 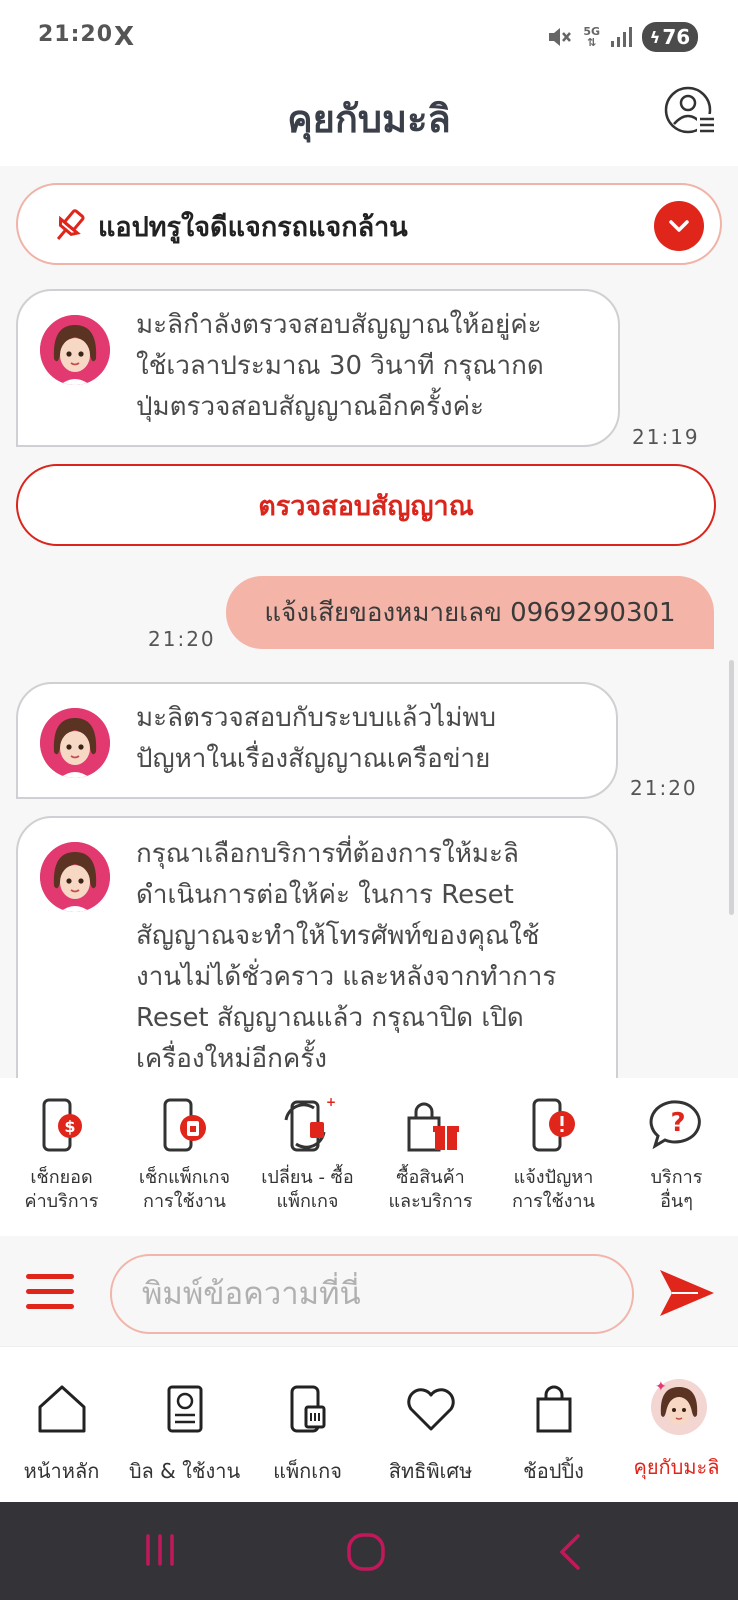 I want to click on nav-label: บิล & ใช้งาน, so click(x=184, y=1471).